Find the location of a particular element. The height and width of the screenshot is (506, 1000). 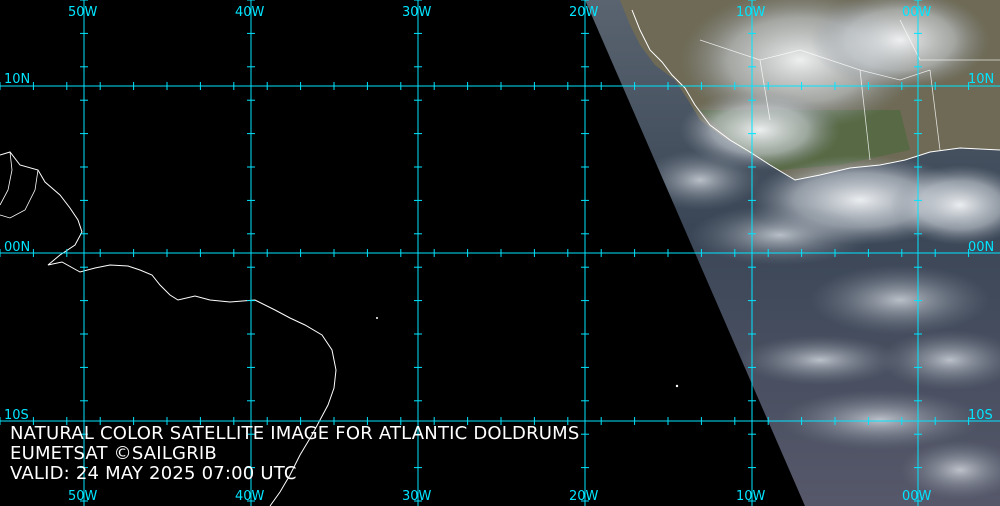

lat-label-right: 10S is located at coordinates (980, 415).